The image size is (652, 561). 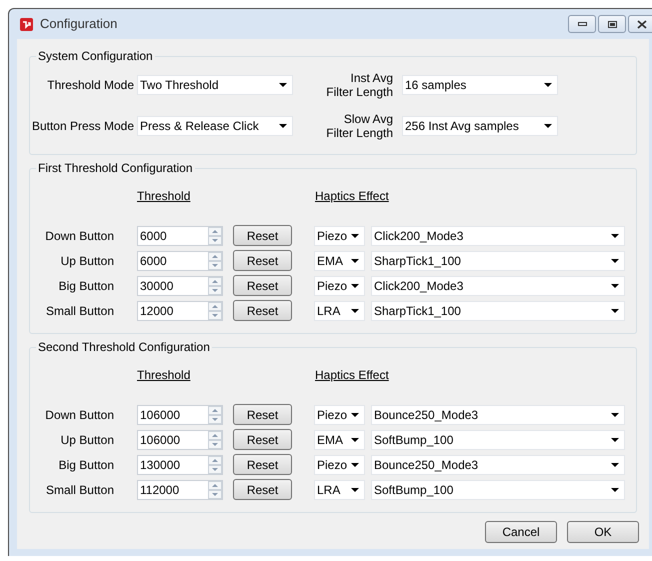 What do you see at coordinates (115, 168) in the screenshot?
I see `group-title: First Threshold Configuration` at bounding box center [115, 168].